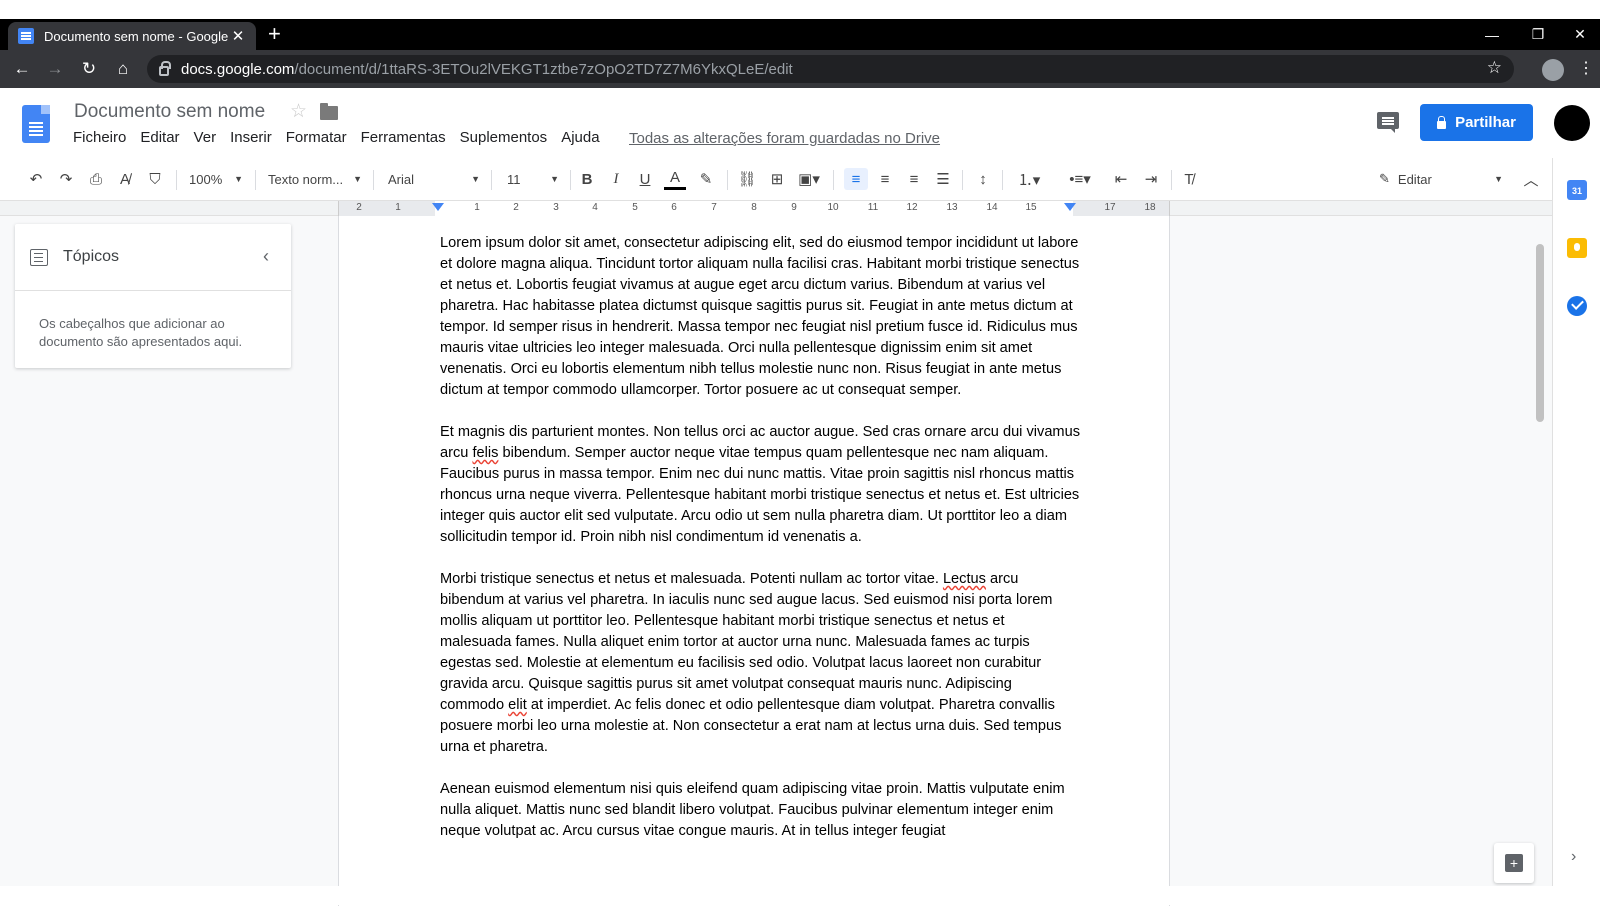  What do you see at coordinates (914, 179) in the screenshot?
I see `align-right-icon: ≡` at bounding box center [914, 179].